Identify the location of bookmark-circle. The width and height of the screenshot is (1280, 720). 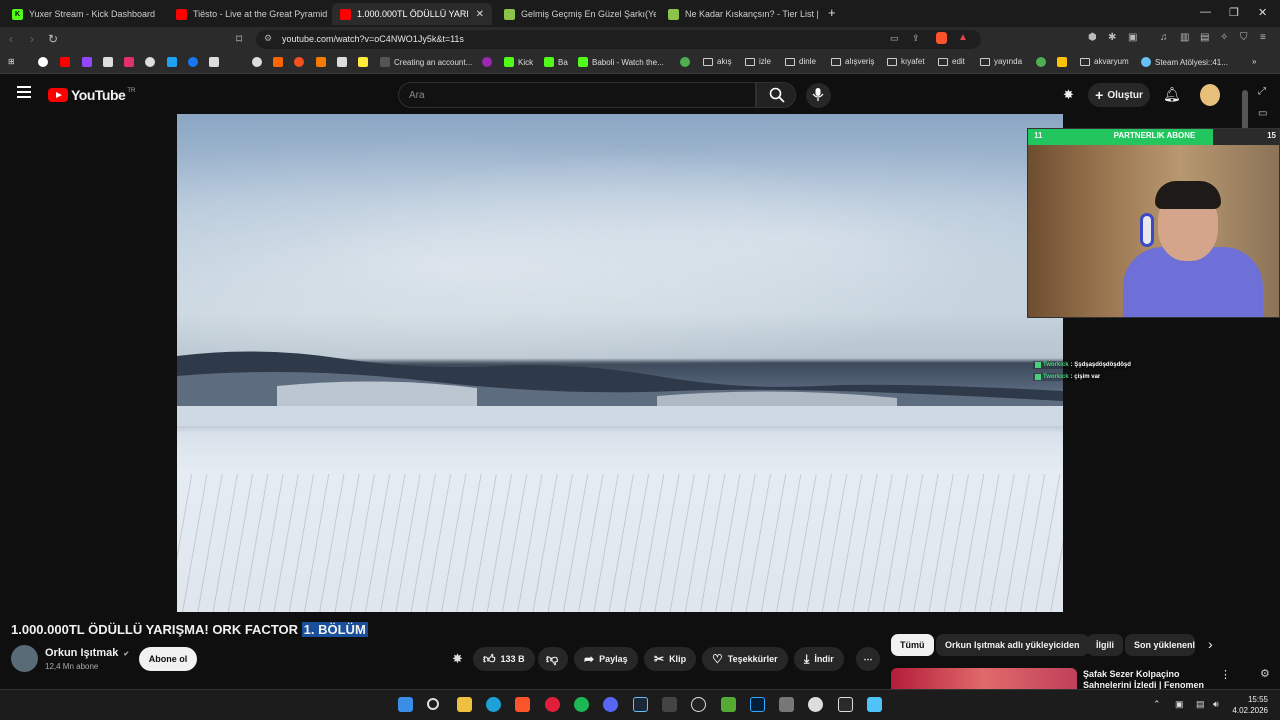
(259, 62).